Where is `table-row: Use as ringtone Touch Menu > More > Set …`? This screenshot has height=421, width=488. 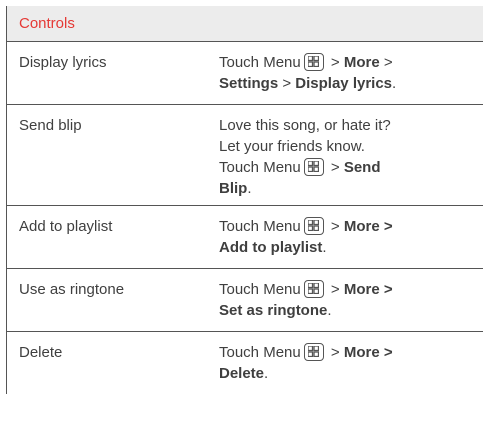
table-row: Use as ringtone Touch Menu > More > Set … is located at coordinates (245, 300).